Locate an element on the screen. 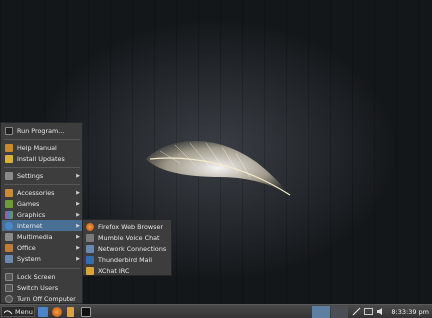  terminal-launcher-icon is located at coordinates (86, 312).